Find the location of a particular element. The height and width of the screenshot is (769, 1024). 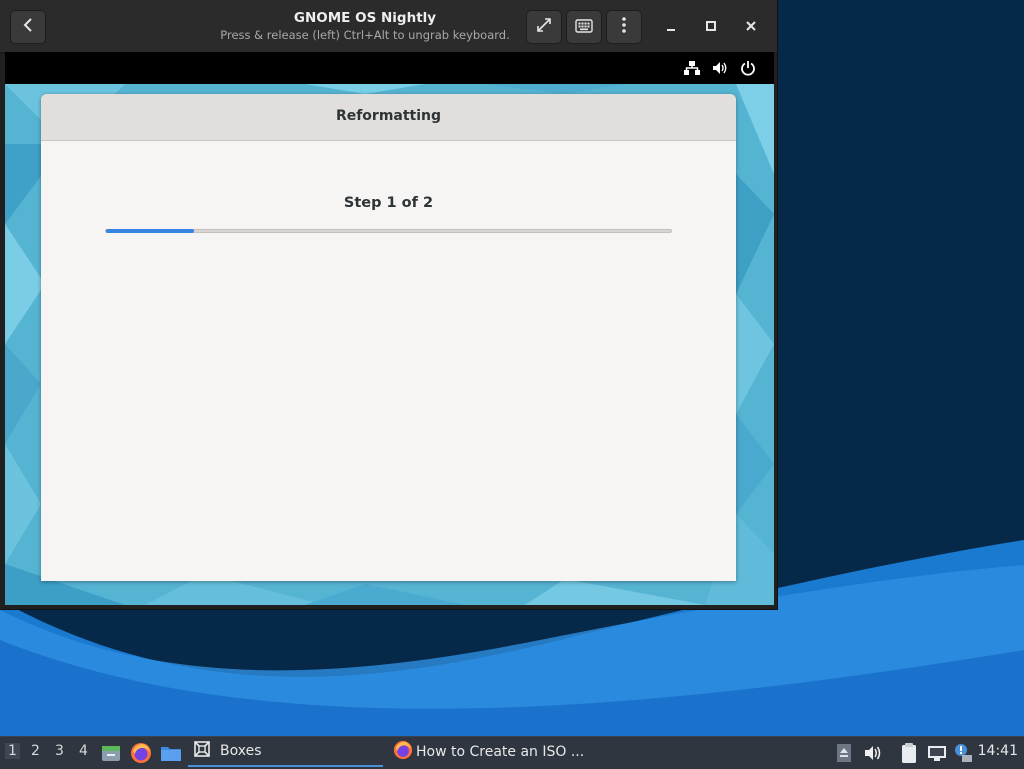

back-button is located at coordinates (28, 27).